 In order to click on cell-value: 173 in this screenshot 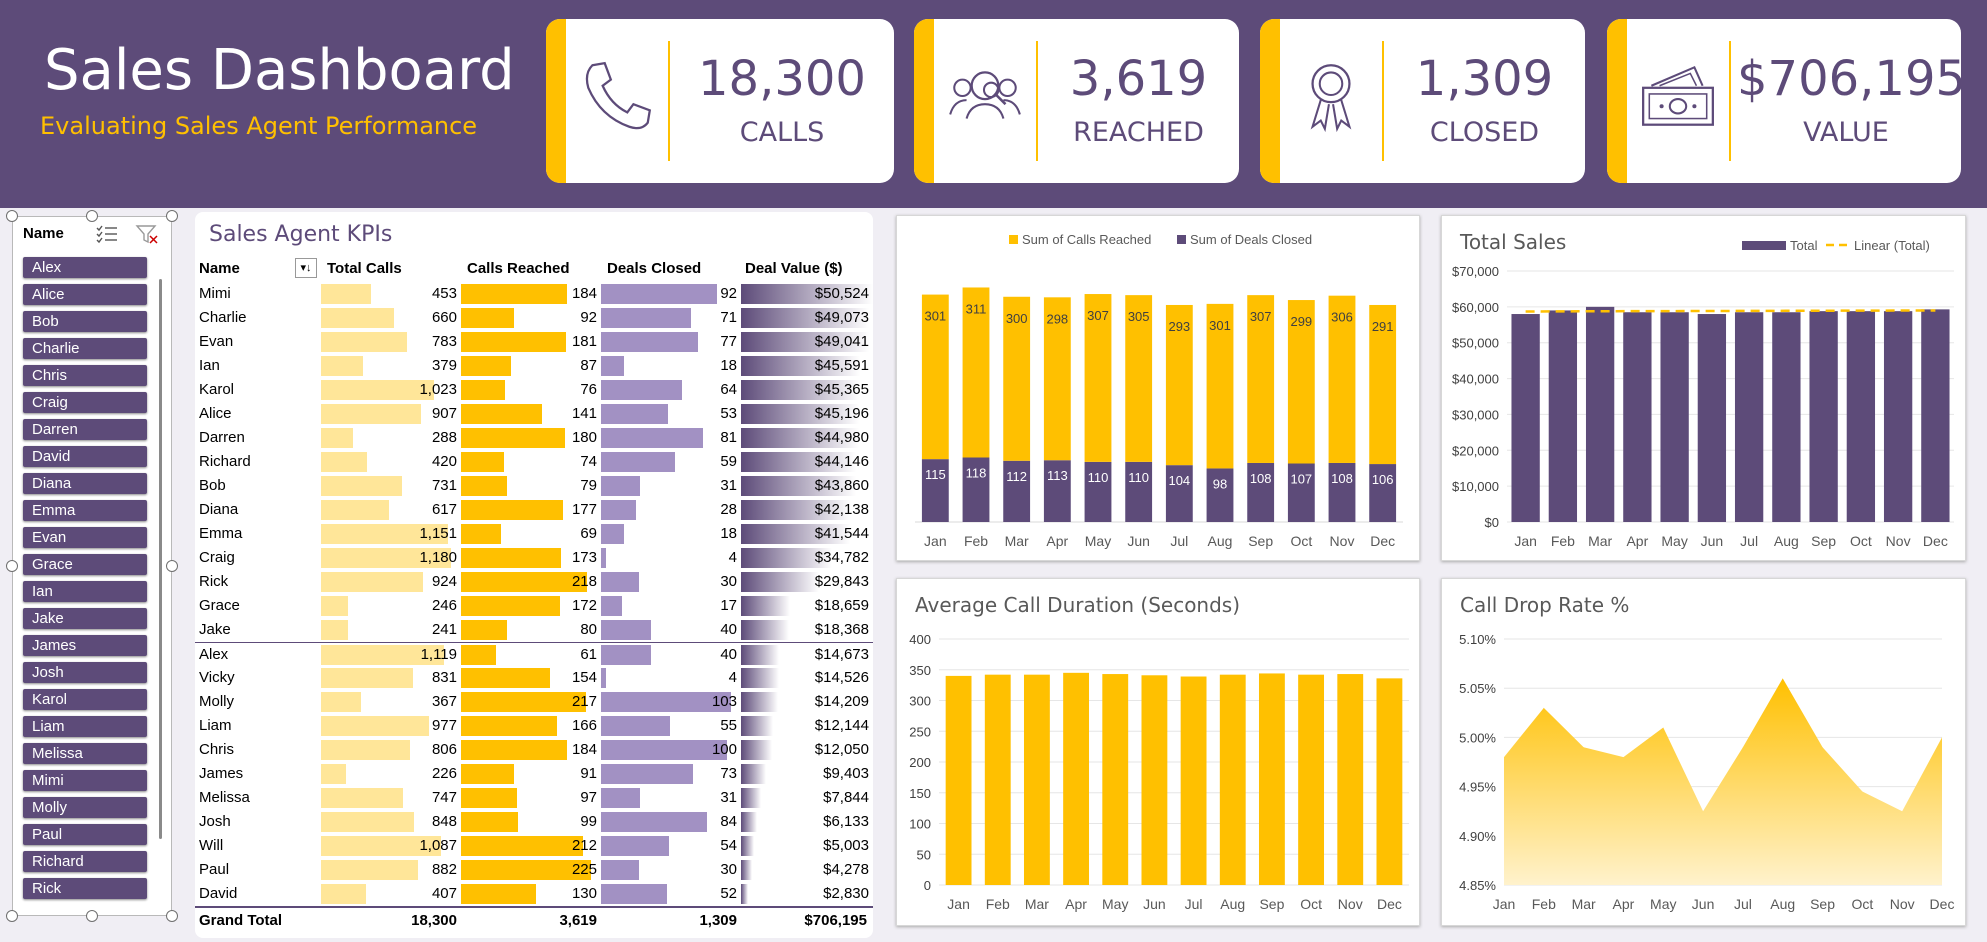, I will do `click(584, 557)`.